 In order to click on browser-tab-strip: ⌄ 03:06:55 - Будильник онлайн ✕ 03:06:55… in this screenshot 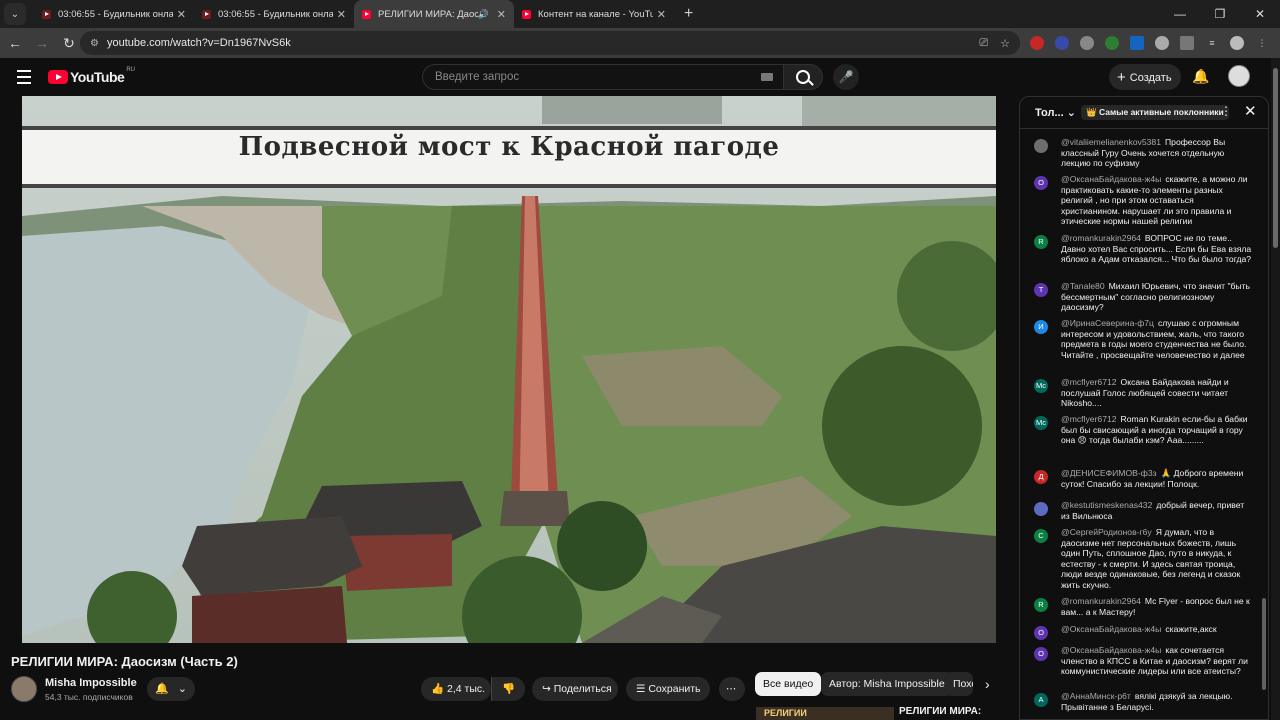, I will do `click(640, 14)`.